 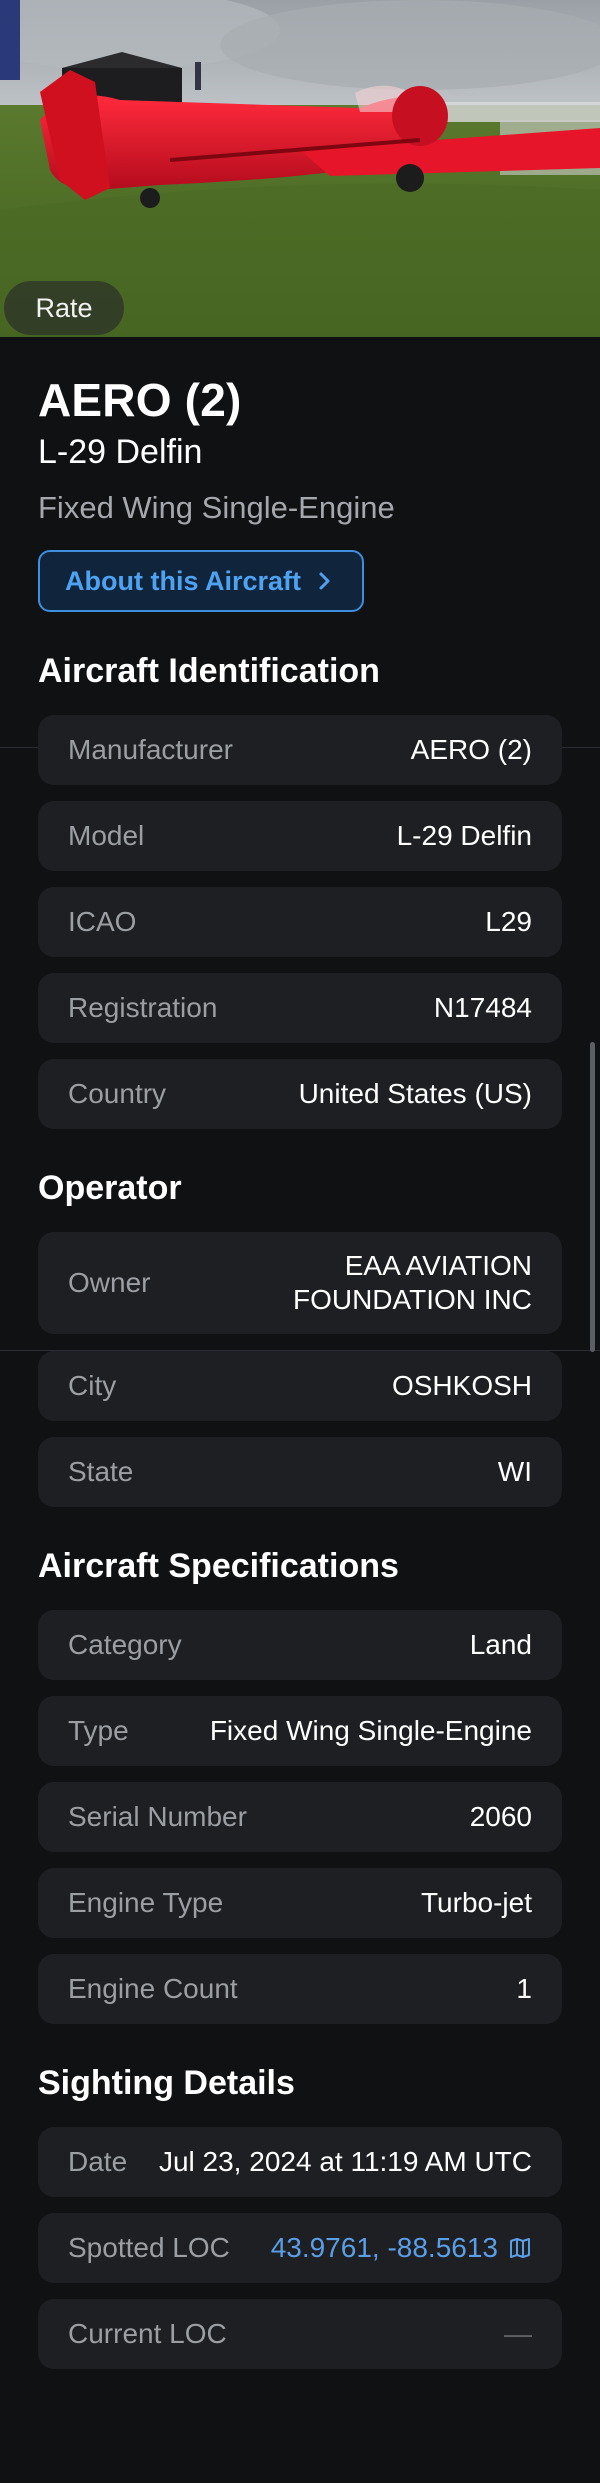 I want to click on map-icon, so click(x=520, y=2248).